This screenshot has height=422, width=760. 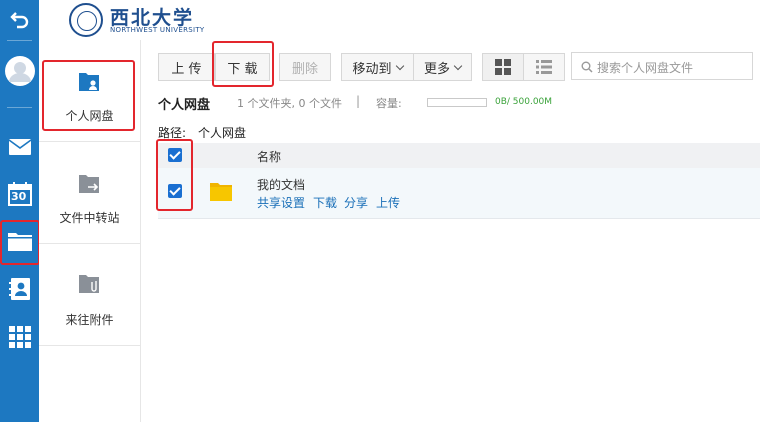 What do you see at coordinates (222, 132) in the screenshot?
I see `path-value: 个人网盘` at bounding box center [222, 132].